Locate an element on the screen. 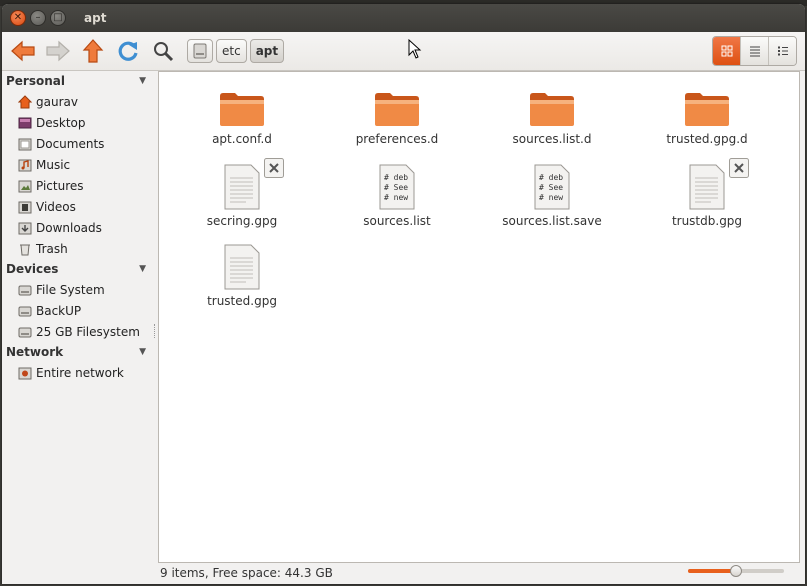 The height and width of the screenshot is (586, 807). minimize-window-button: – is located at coordinates (38, 18).